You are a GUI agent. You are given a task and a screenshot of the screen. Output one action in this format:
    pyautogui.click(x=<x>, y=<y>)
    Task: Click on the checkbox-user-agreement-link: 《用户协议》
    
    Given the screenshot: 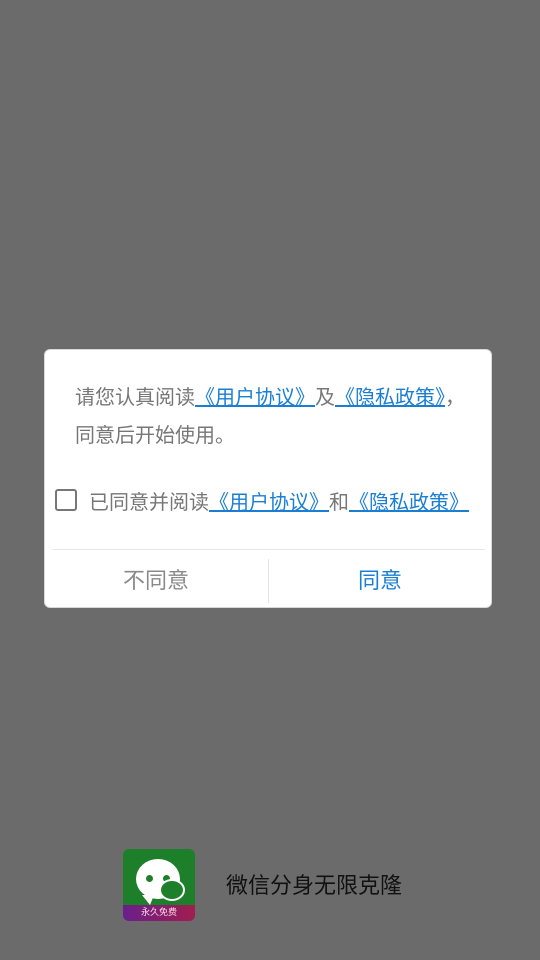 What is the action you would take?
    pyautogui.click(x=269, y=500)
    